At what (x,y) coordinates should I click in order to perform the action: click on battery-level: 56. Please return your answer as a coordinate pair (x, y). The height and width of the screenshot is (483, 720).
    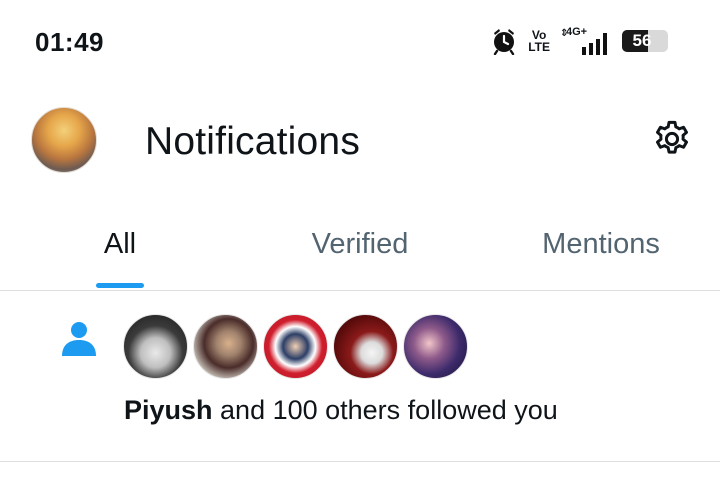
    Looking at the image, I should click on (642, 40).